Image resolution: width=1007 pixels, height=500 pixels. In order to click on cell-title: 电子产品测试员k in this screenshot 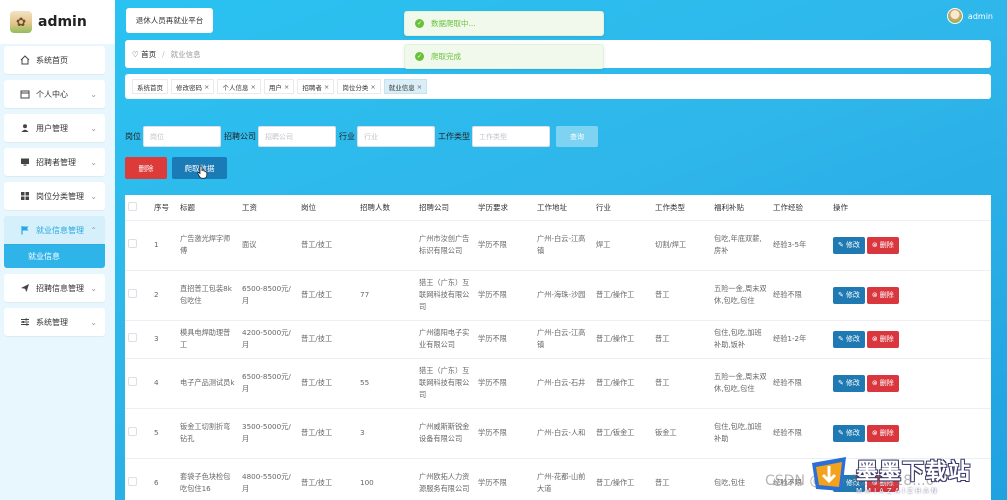, I will do `click(208, 383)`.